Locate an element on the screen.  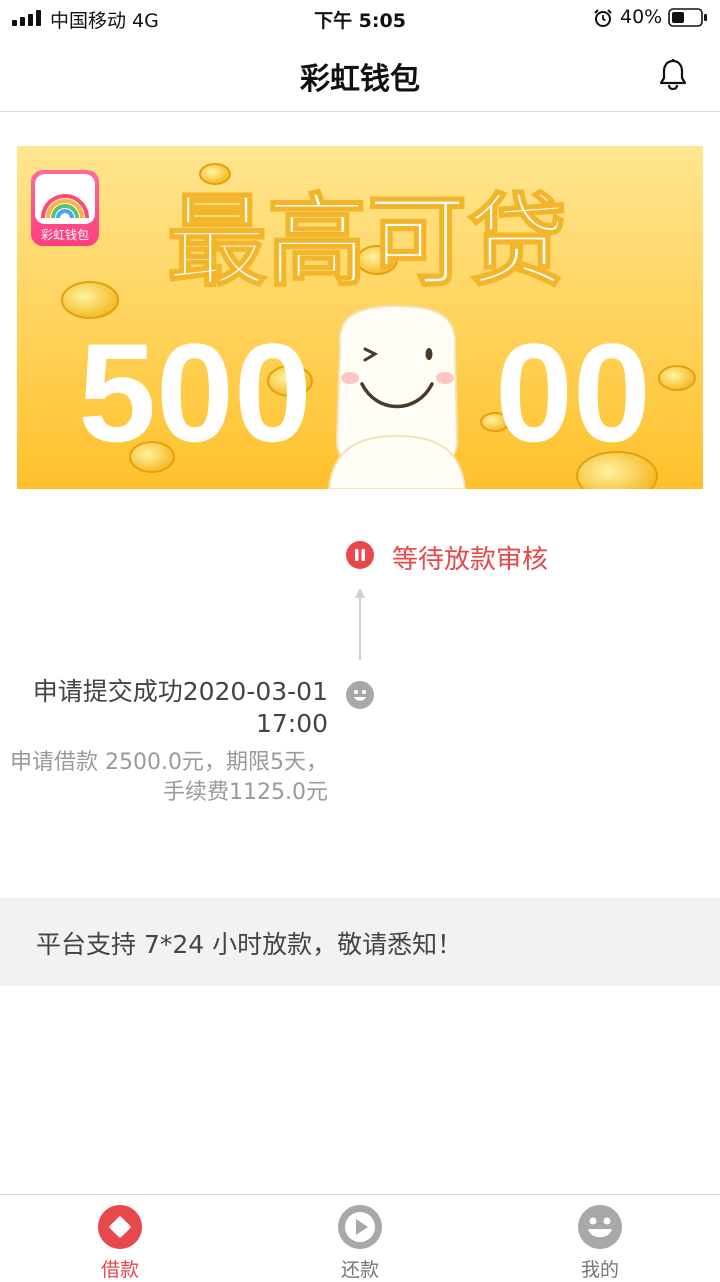
banner-amount-left: 500 is located at coordinates (195, 392).